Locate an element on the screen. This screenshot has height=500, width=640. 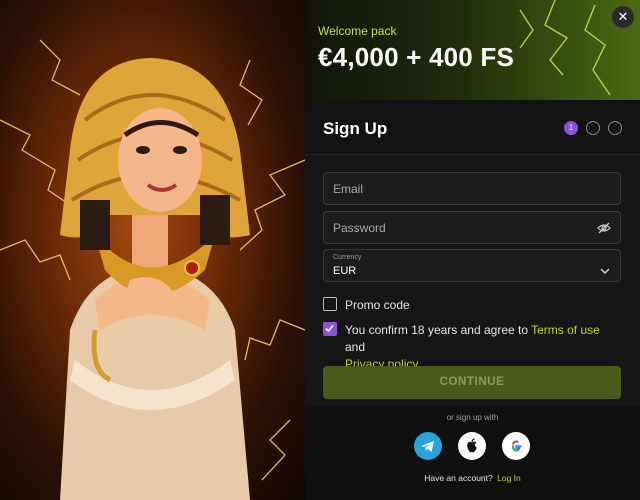
apple-button is located at coordinates (472, 446).